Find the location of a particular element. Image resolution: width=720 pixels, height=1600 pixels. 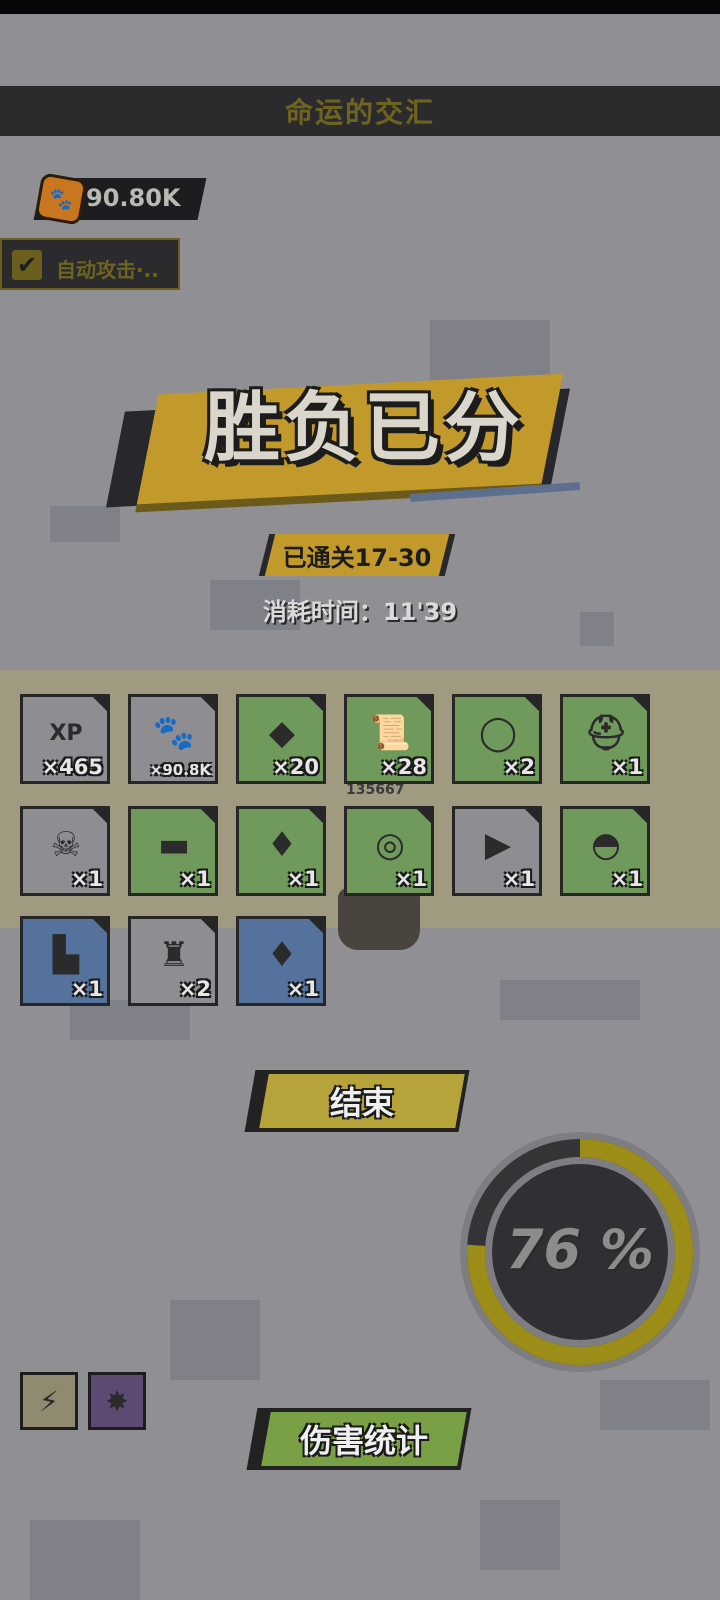

reward-count: ×20 is located at coordinates (295, 767).